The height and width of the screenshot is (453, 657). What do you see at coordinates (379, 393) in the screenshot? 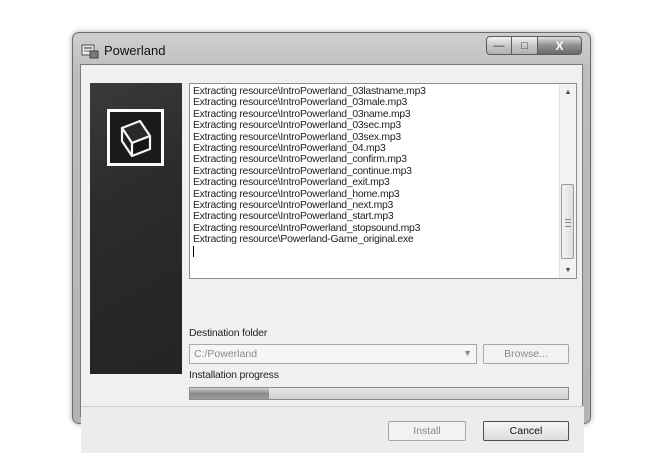
I see `installation-progress-bar` at bounding box center [379, 393].